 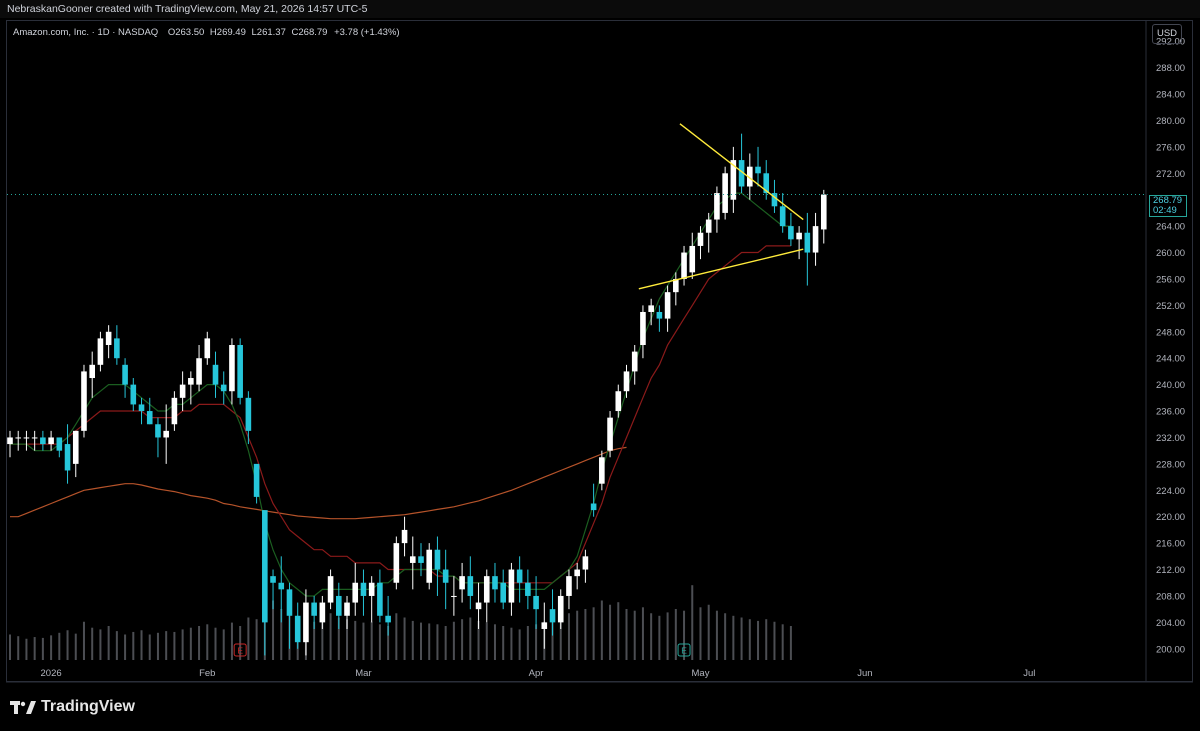 I want to click on y-tick-label: 248.00, so click(x=1170, y=332).